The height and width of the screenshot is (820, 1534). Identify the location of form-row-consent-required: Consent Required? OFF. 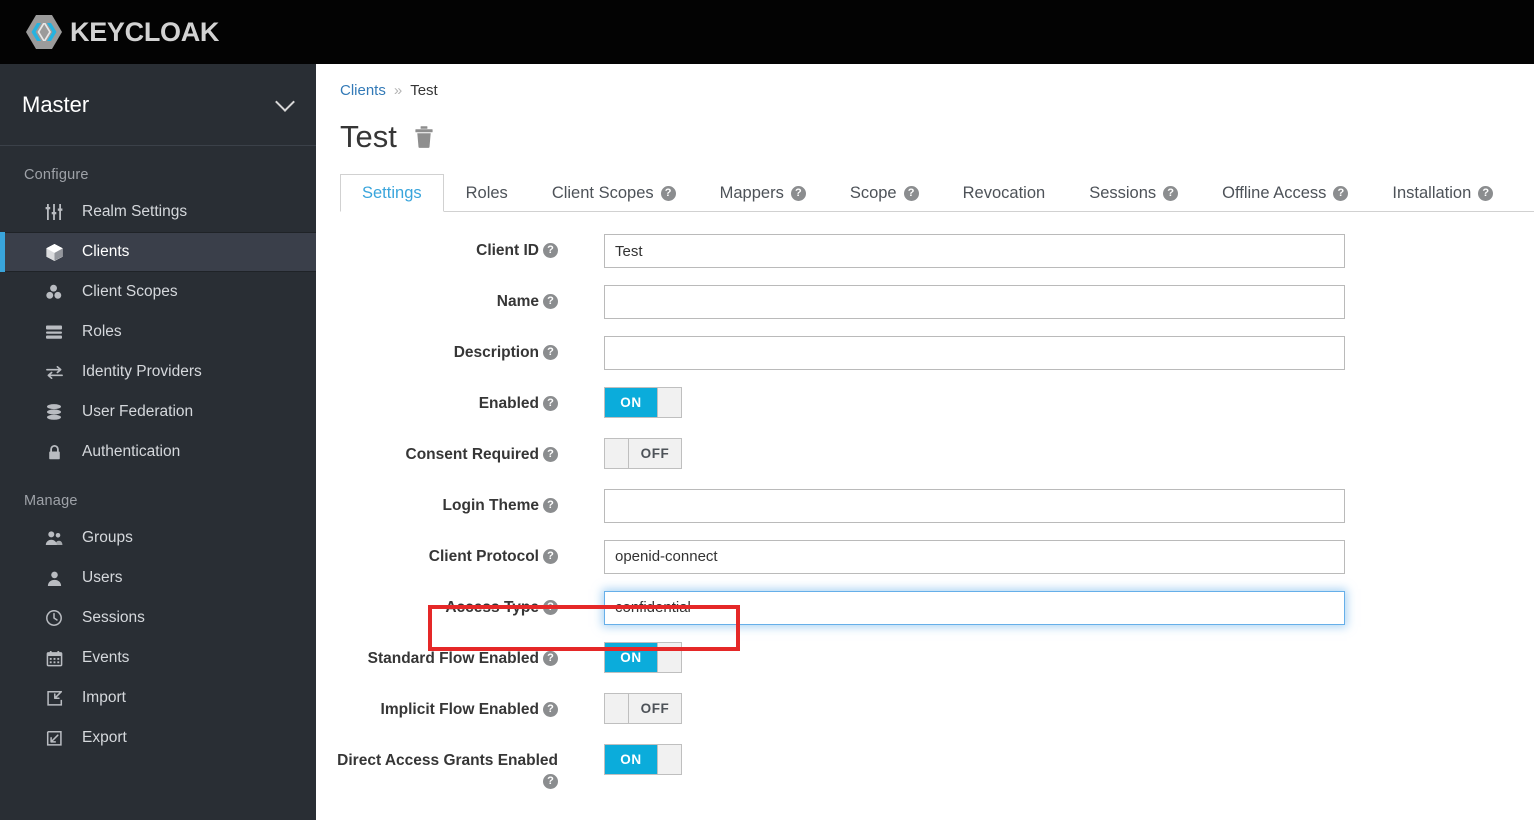
(925, 455).